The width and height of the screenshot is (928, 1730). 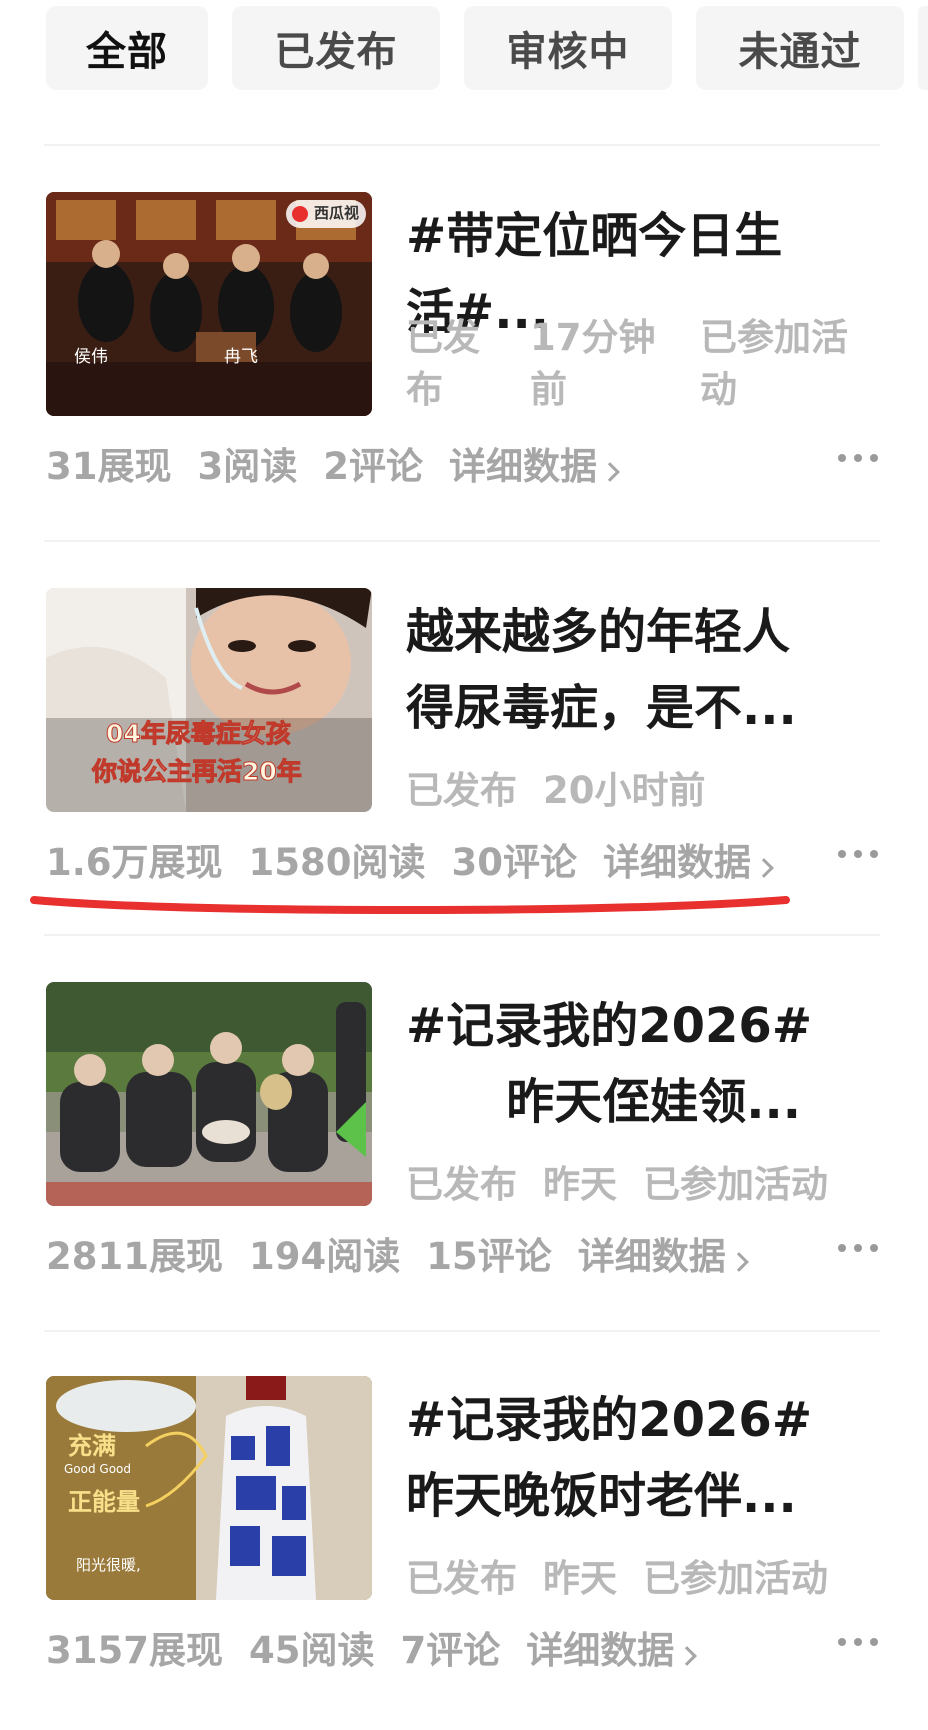 I want to click on post-stats: 31展现 3阅读 2评论 详细数据, so click(x=333, y=463).